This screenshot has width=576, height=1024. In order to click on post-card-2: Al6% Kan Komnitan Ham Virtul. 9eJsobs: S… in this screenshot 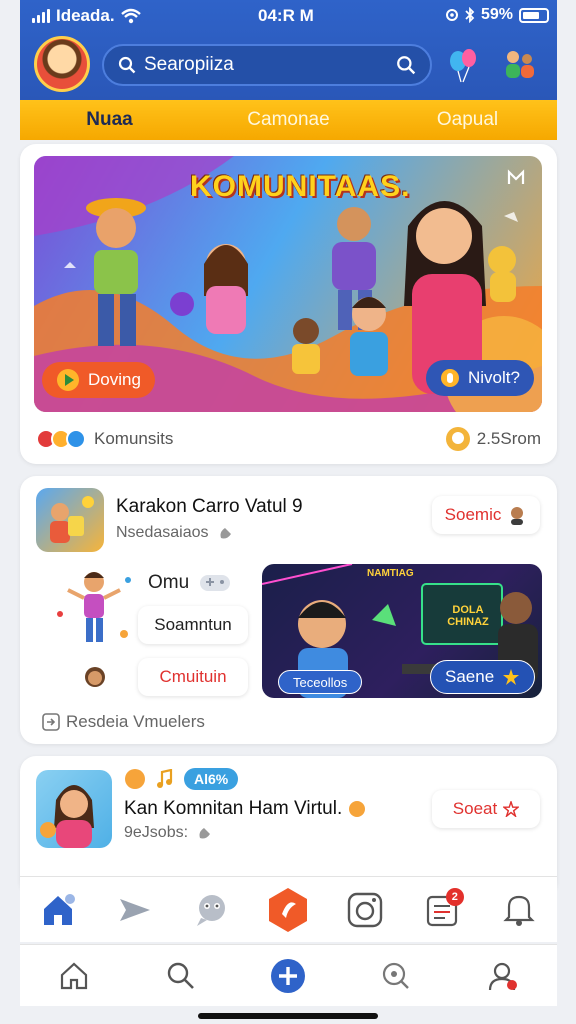, I will do `click(288, 826)`.